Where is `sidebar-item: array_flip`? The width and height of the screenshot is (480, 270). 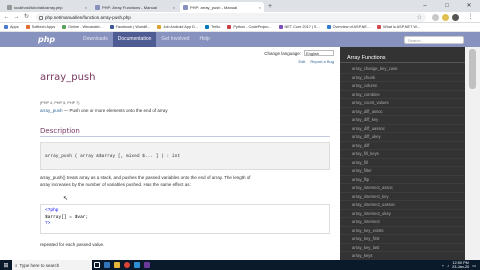 sidebar-item: array_flip is located at coordinates (402, 180).